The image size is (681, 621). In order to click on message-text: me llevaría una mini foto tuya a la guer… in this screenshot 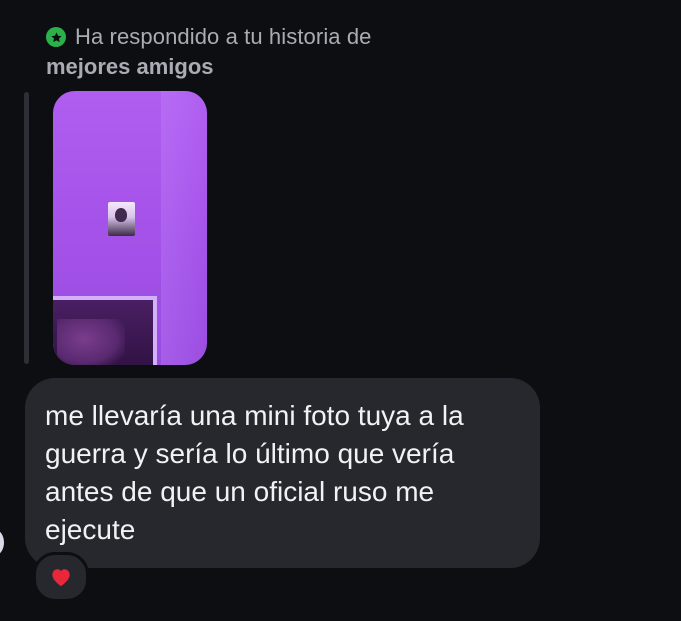, I will do `click(254, 472)`.